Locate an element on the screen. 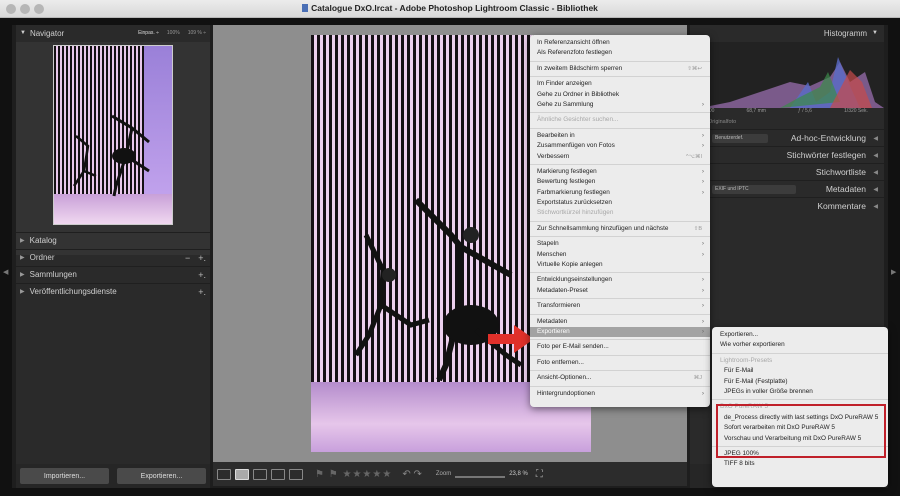  menu-item-gehe-zu-ordner-in-bibliothek: Gehe zu Ordner in Bibliothek is located at coordinates (620, 95).